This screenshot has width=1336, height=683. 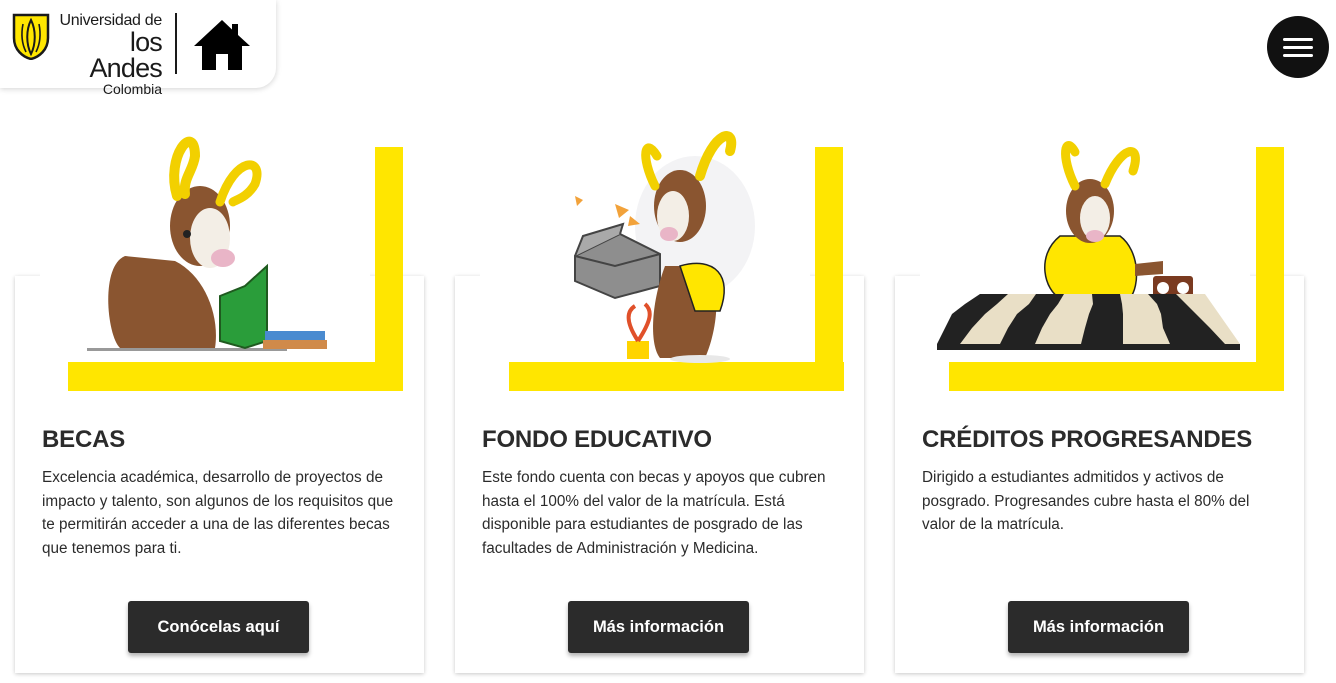 I want to click on conocelas-button: Conócelas aquí, so click(x=218, y=627).